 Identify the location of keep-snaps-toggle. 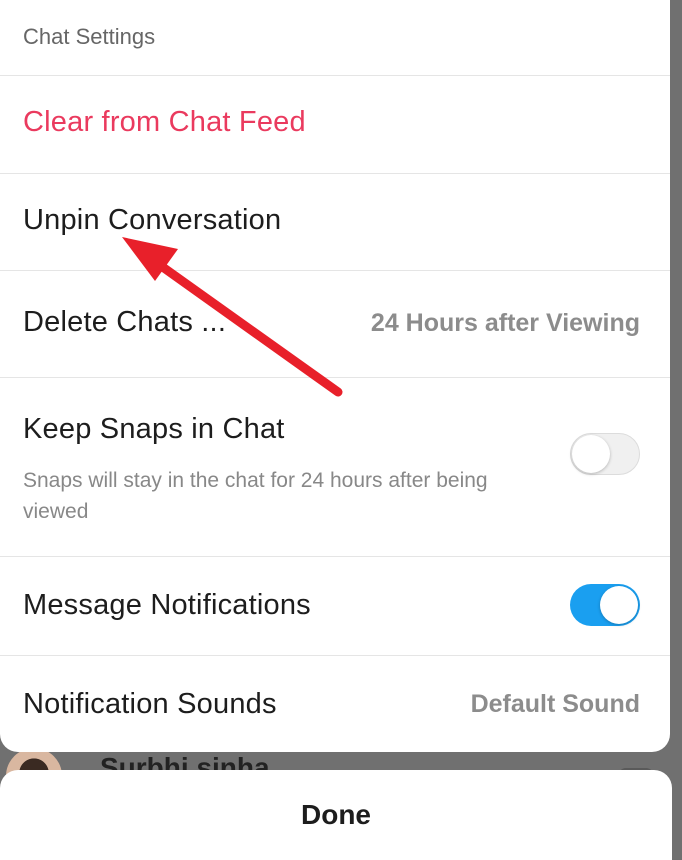
(605, 454).